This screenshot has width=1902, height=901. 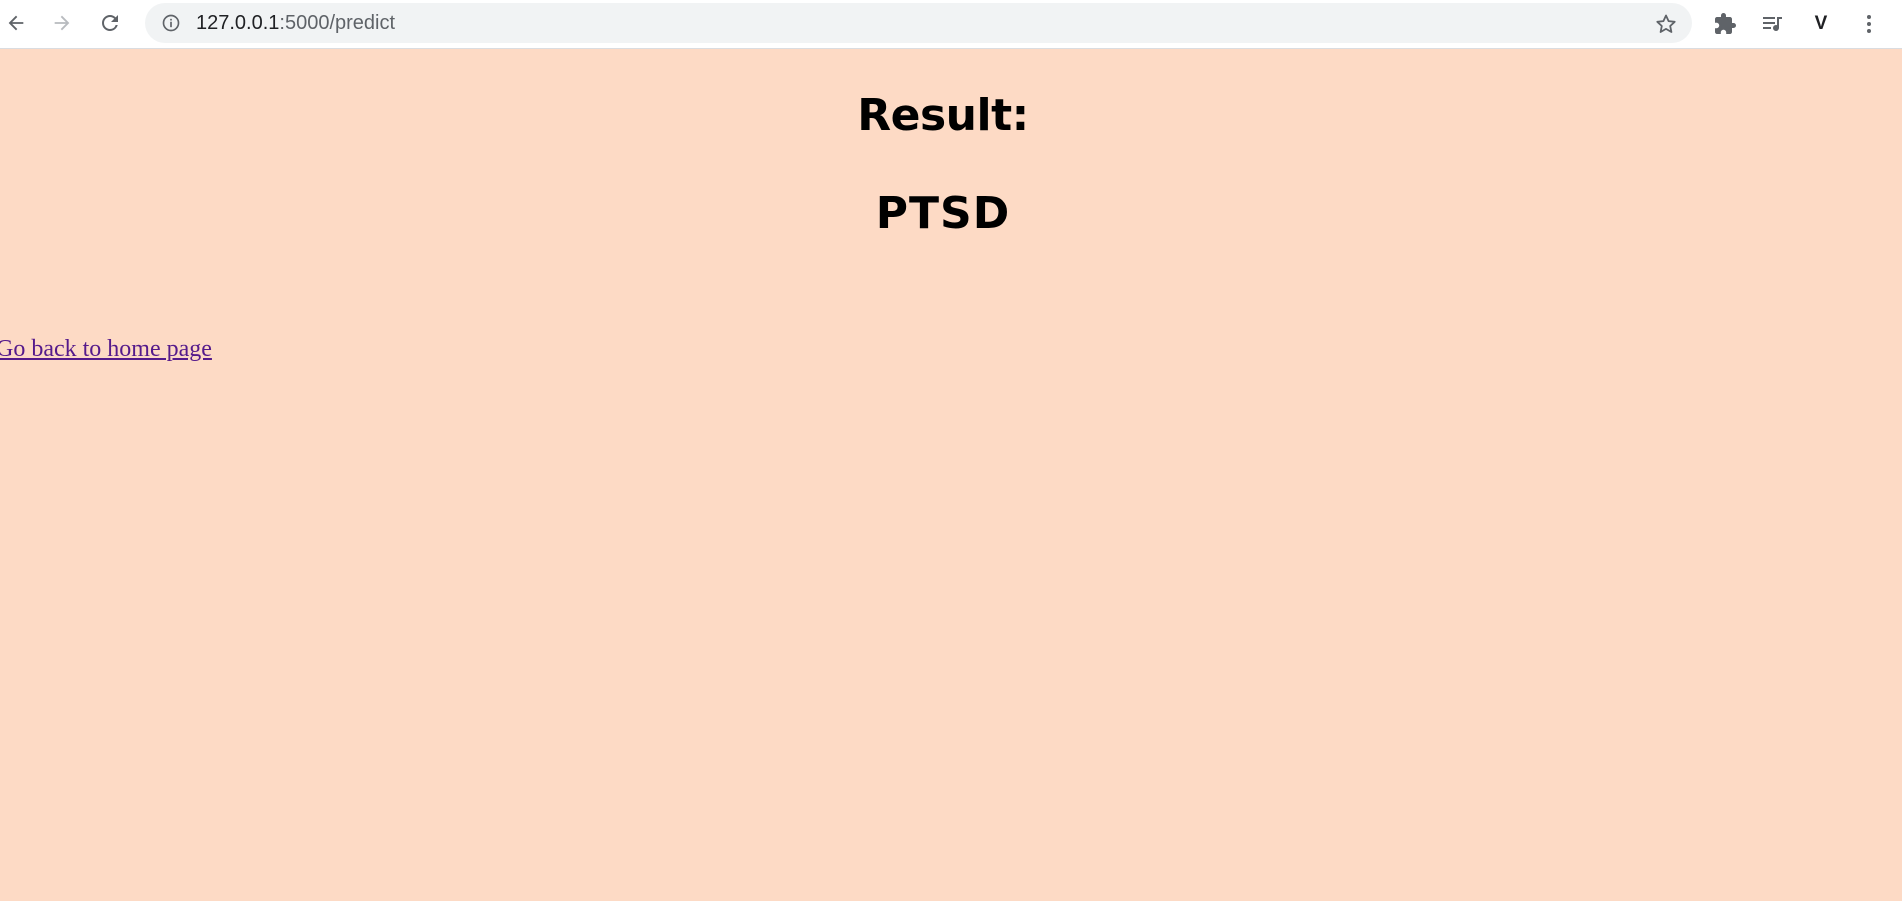 What do you see at coordinates (171, 23) in the screenshot?
I see `info-icon` at bounding box center [171, 23].